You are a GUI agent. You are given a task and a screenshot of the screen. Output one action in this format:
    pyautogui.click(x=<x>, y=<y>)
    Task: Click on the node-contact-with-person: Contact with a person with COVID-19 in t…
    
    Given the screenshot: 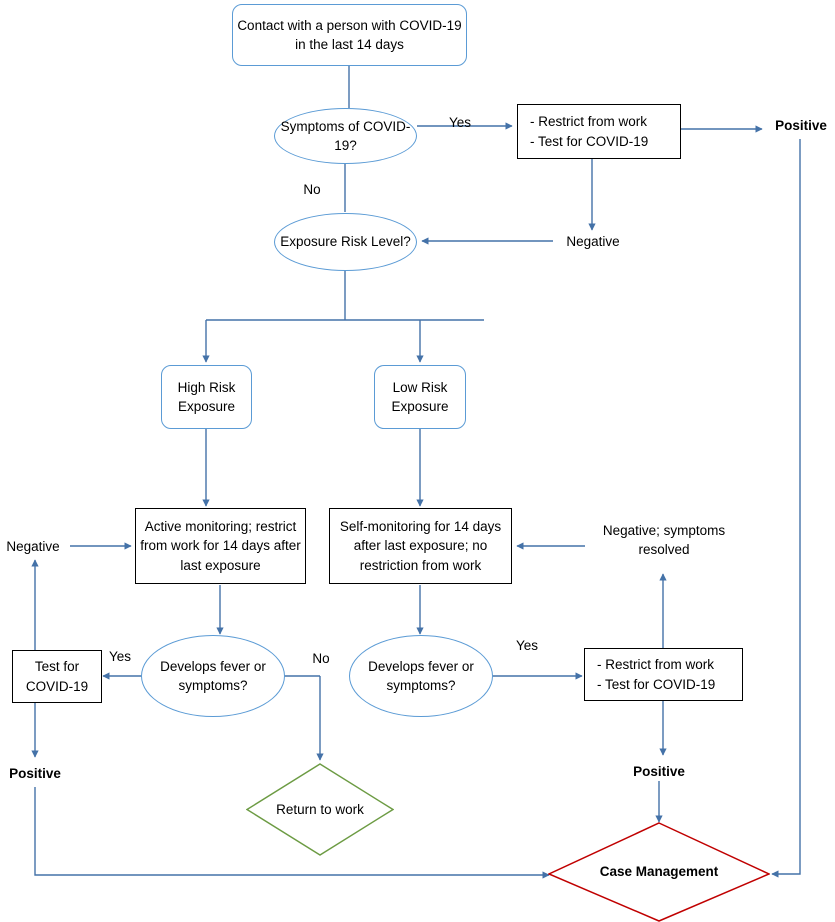 What is the action you would take?
    pyautogui.click(x=349, y=35)
    